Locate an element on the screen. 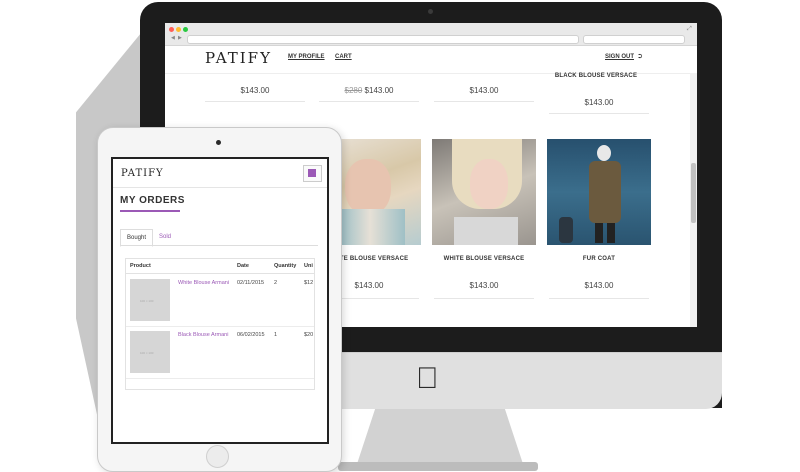  order-quantity: 1 is located at coordinates (276, 335).